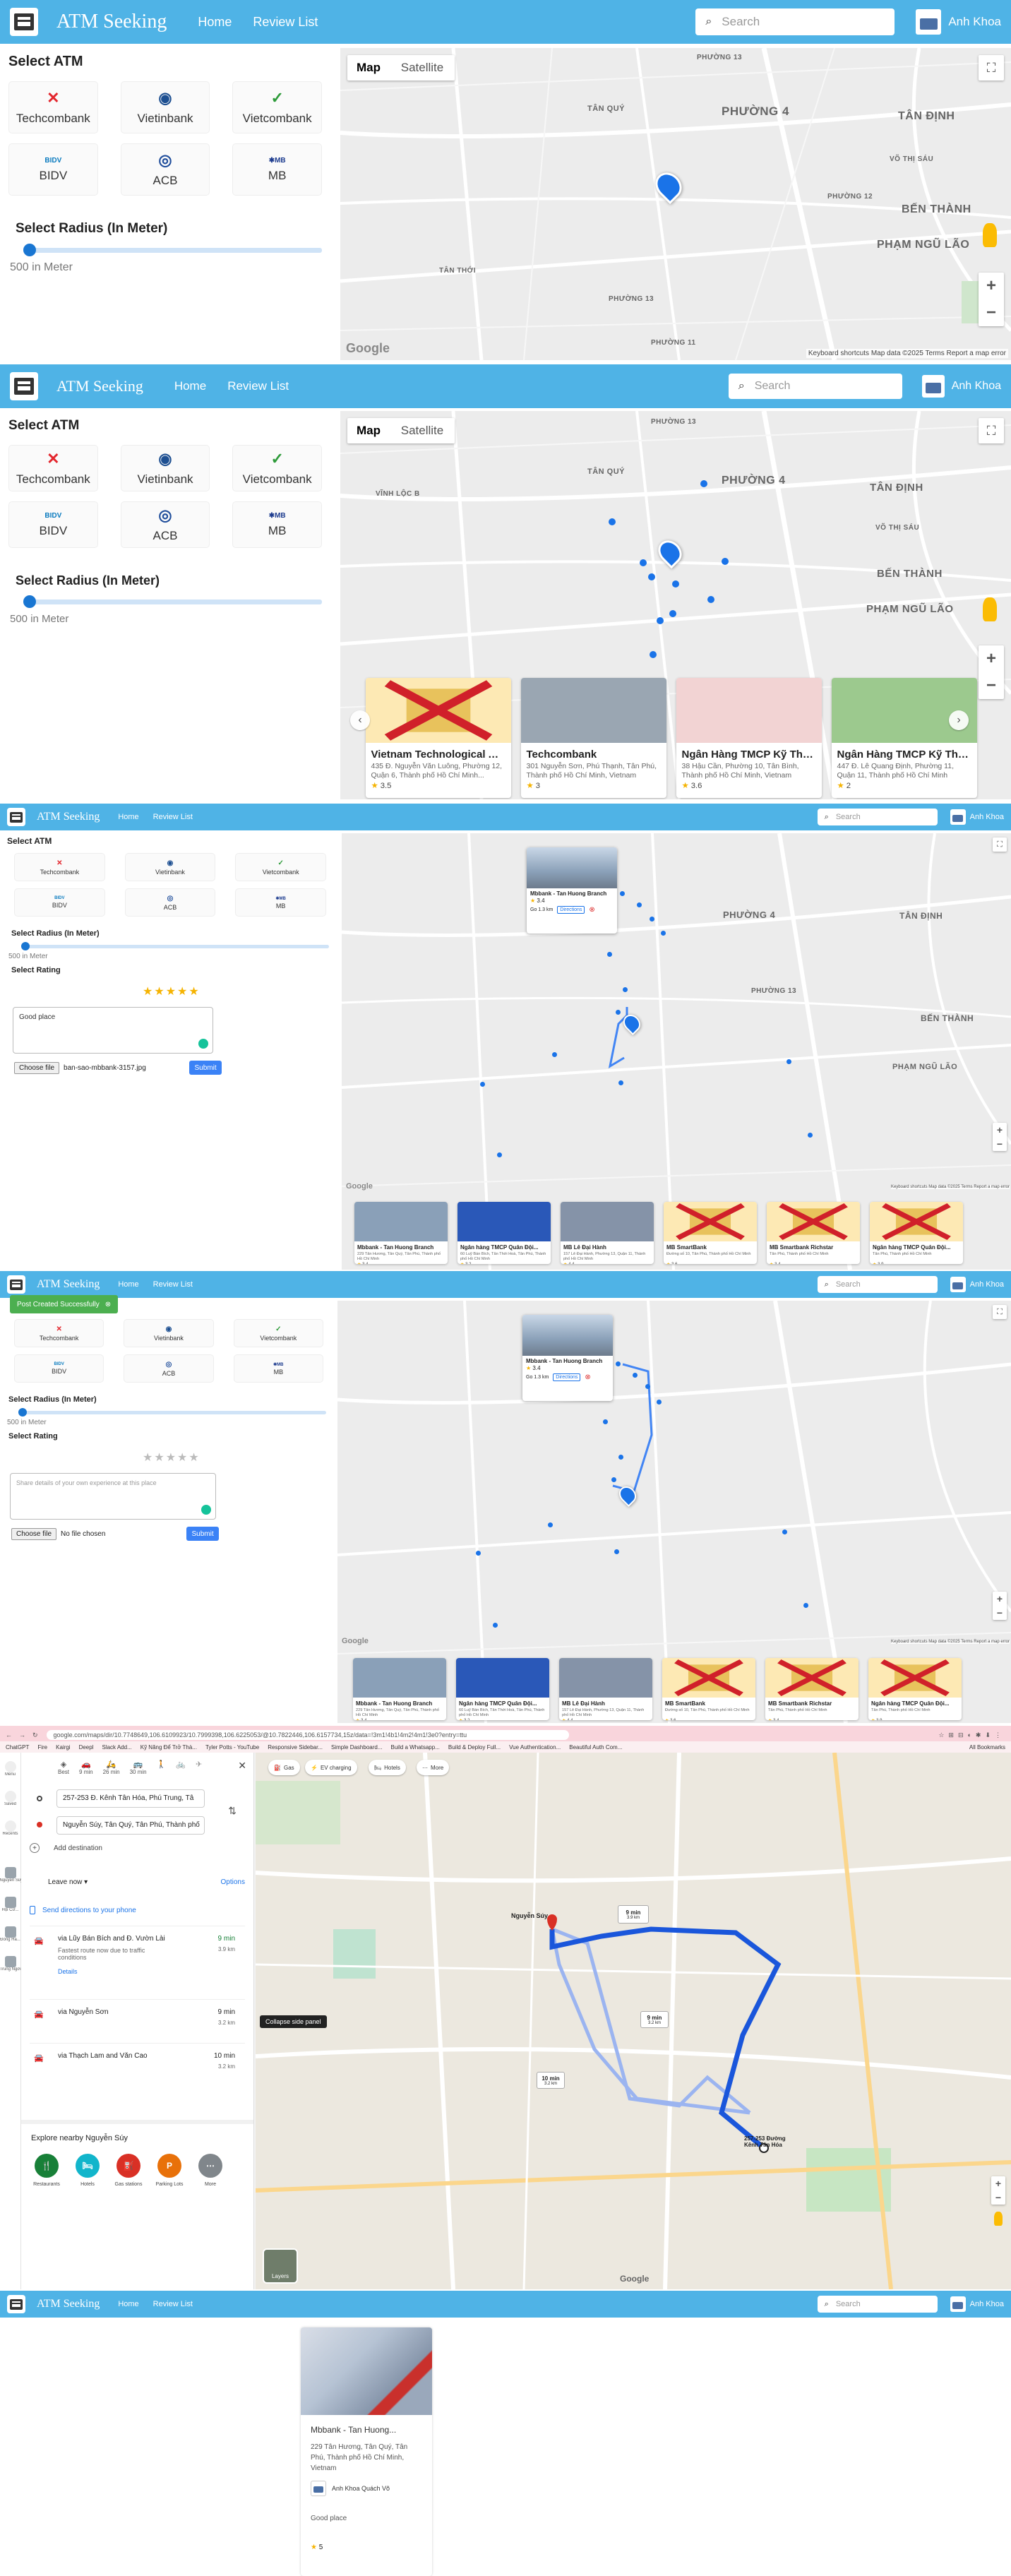 The width and height of the screenshot is (1011, 2576). Describe the element at coordinates (137, 1910) in the screenshot. I see `send-to-phone: Send directions to your phone` at that location.